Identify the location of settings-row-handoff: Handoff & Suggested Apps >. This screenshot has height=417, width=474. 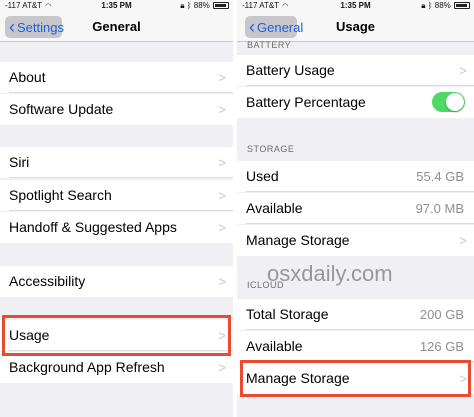
(116, 227).